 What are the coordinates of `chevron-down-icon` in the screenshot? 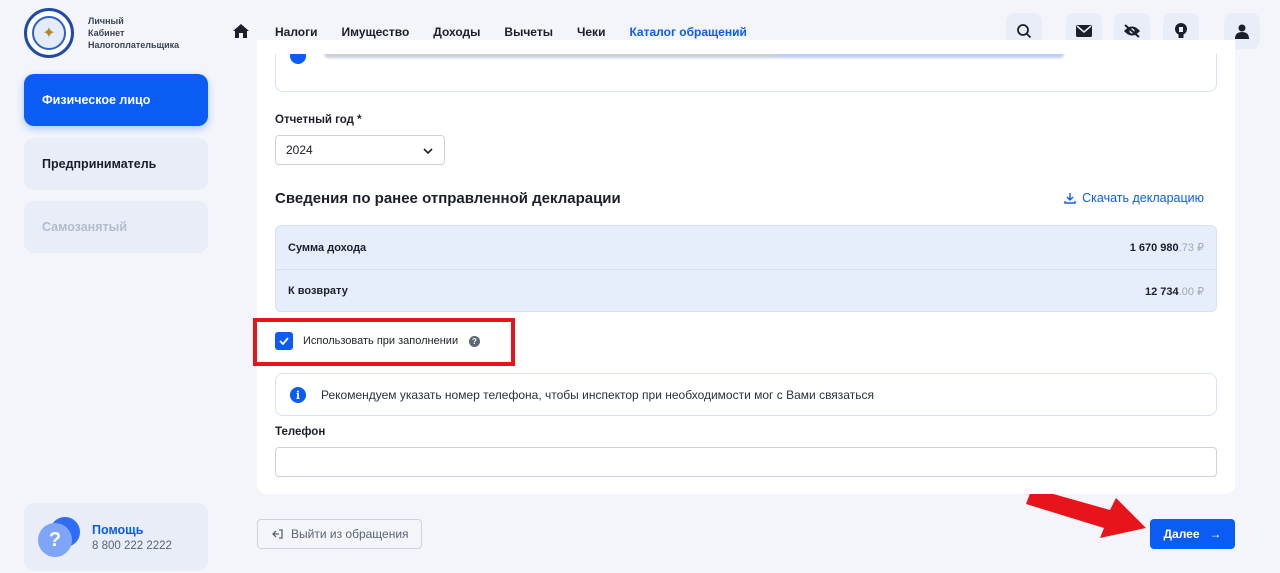 It's located at (428, 151).